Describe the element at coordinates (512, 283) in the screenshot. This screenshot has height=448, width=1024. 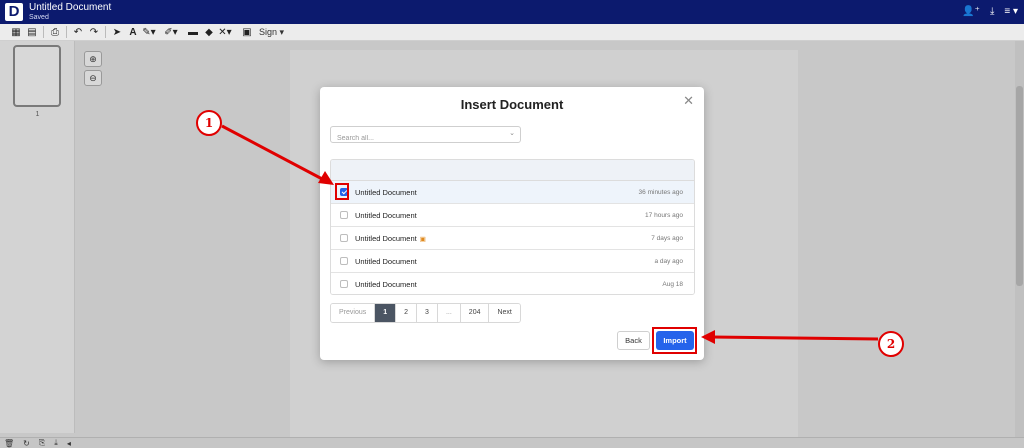
I see `list-item: Untitled Document Aug 18` at that location.